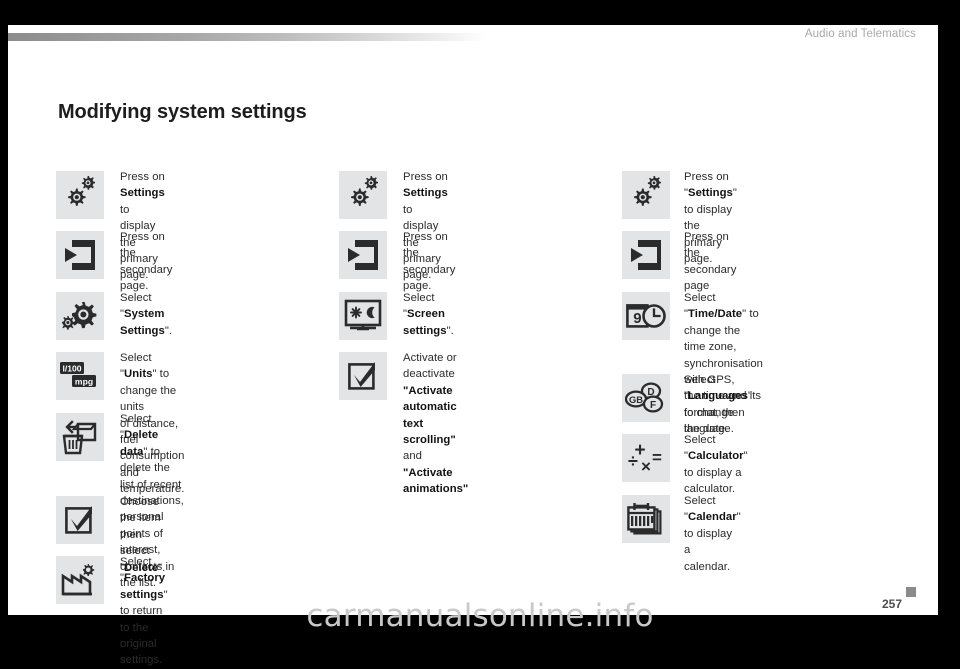 The image size is (960, 669). What do you see at coordinates (636, 399) in the screenshot?
I see `svg-text: GB` at bounding box center [636, 399].